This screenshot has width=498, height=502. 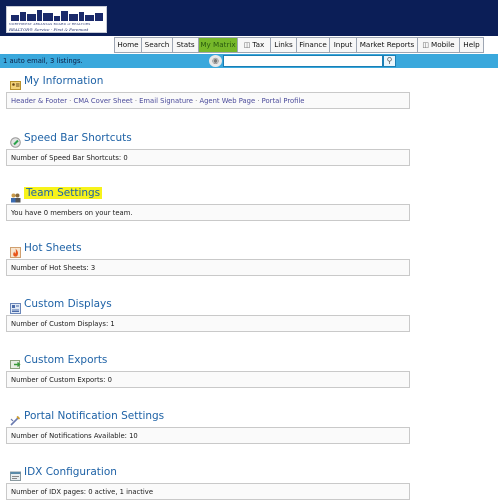 What do you see at coordinates (63, 324) in the screenshot?
I see `section-detail-text: Number of Custom Displays: 1` at bounding box center [63, 324].